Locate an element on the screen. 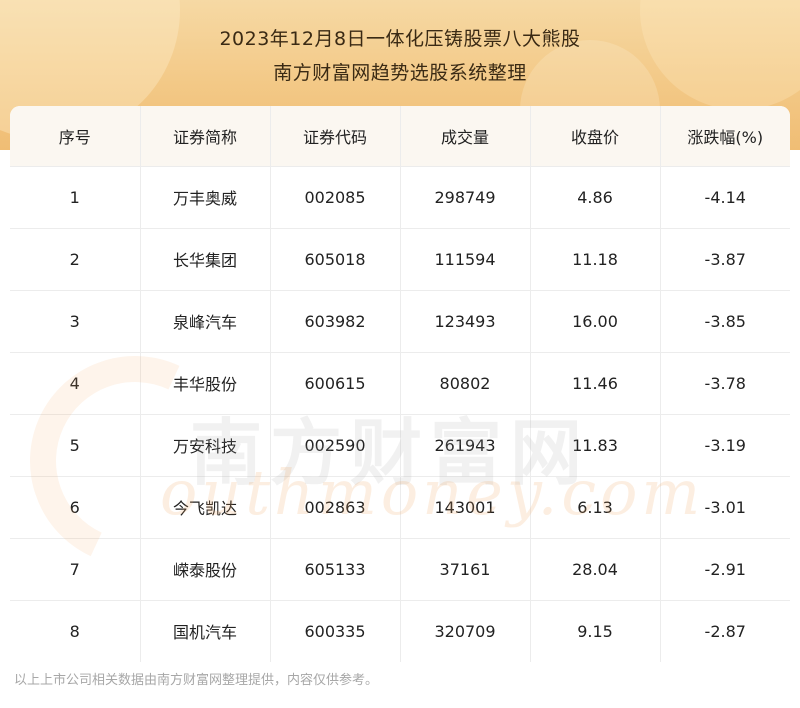  cell-code: 605018 is located at coordinates (335, 259).